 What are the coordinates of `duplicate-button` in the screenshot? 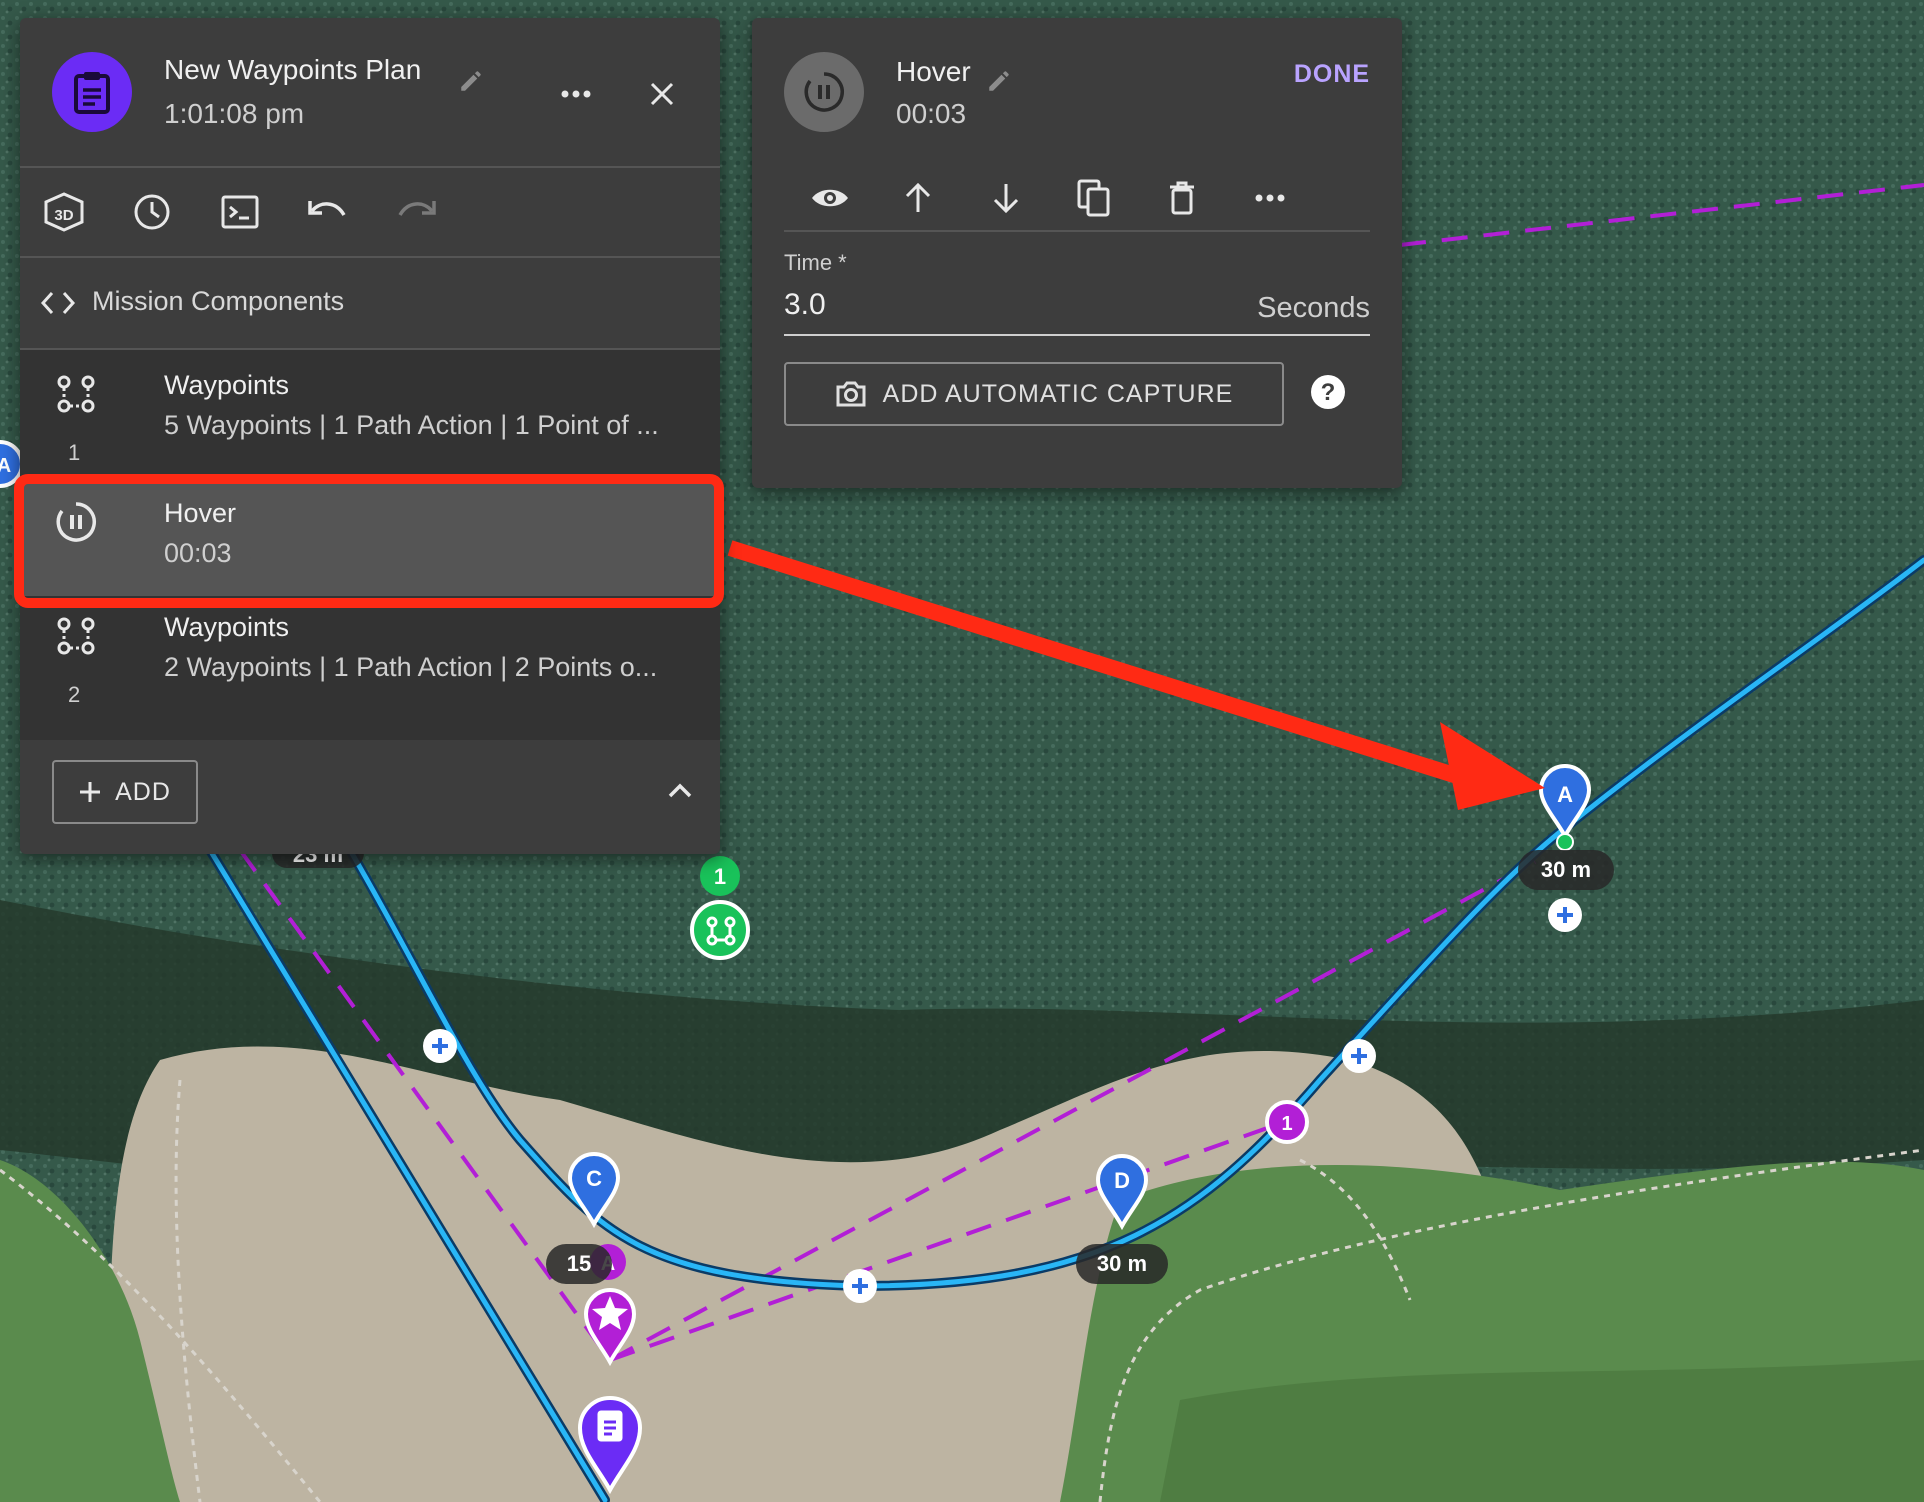 It's located at (1094, 198).